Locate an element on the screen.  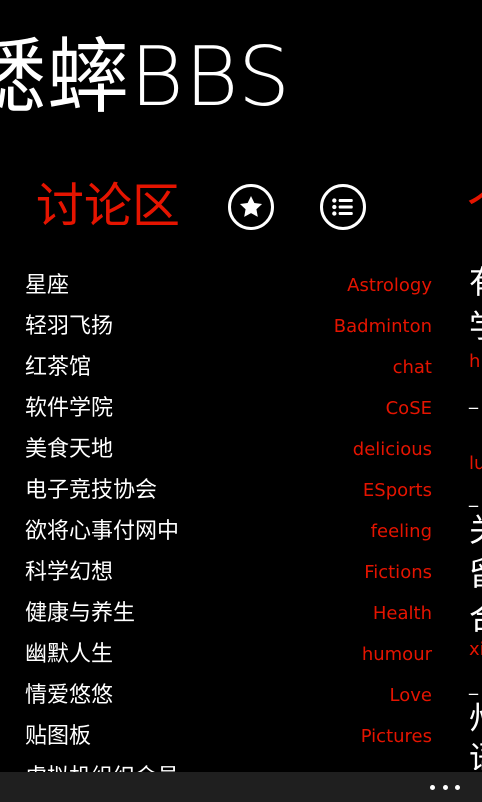
next-pane-line: 合 is located at coordinates (475, 618).